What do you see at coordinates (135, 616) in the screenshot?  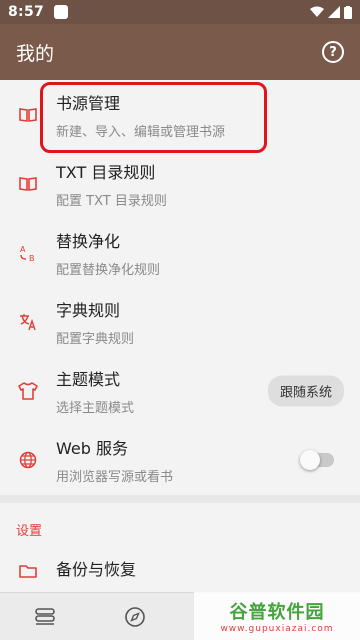 I see `nav-explore-icon` at bounding box center [135, 616].